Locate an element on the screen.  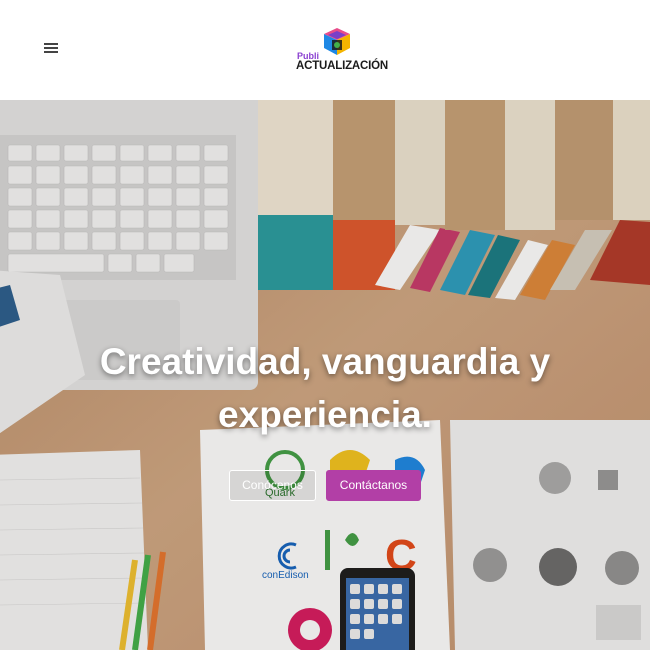
hero-title-line1: Creatividad, vanguardia y is located at coordinates (325, 361).